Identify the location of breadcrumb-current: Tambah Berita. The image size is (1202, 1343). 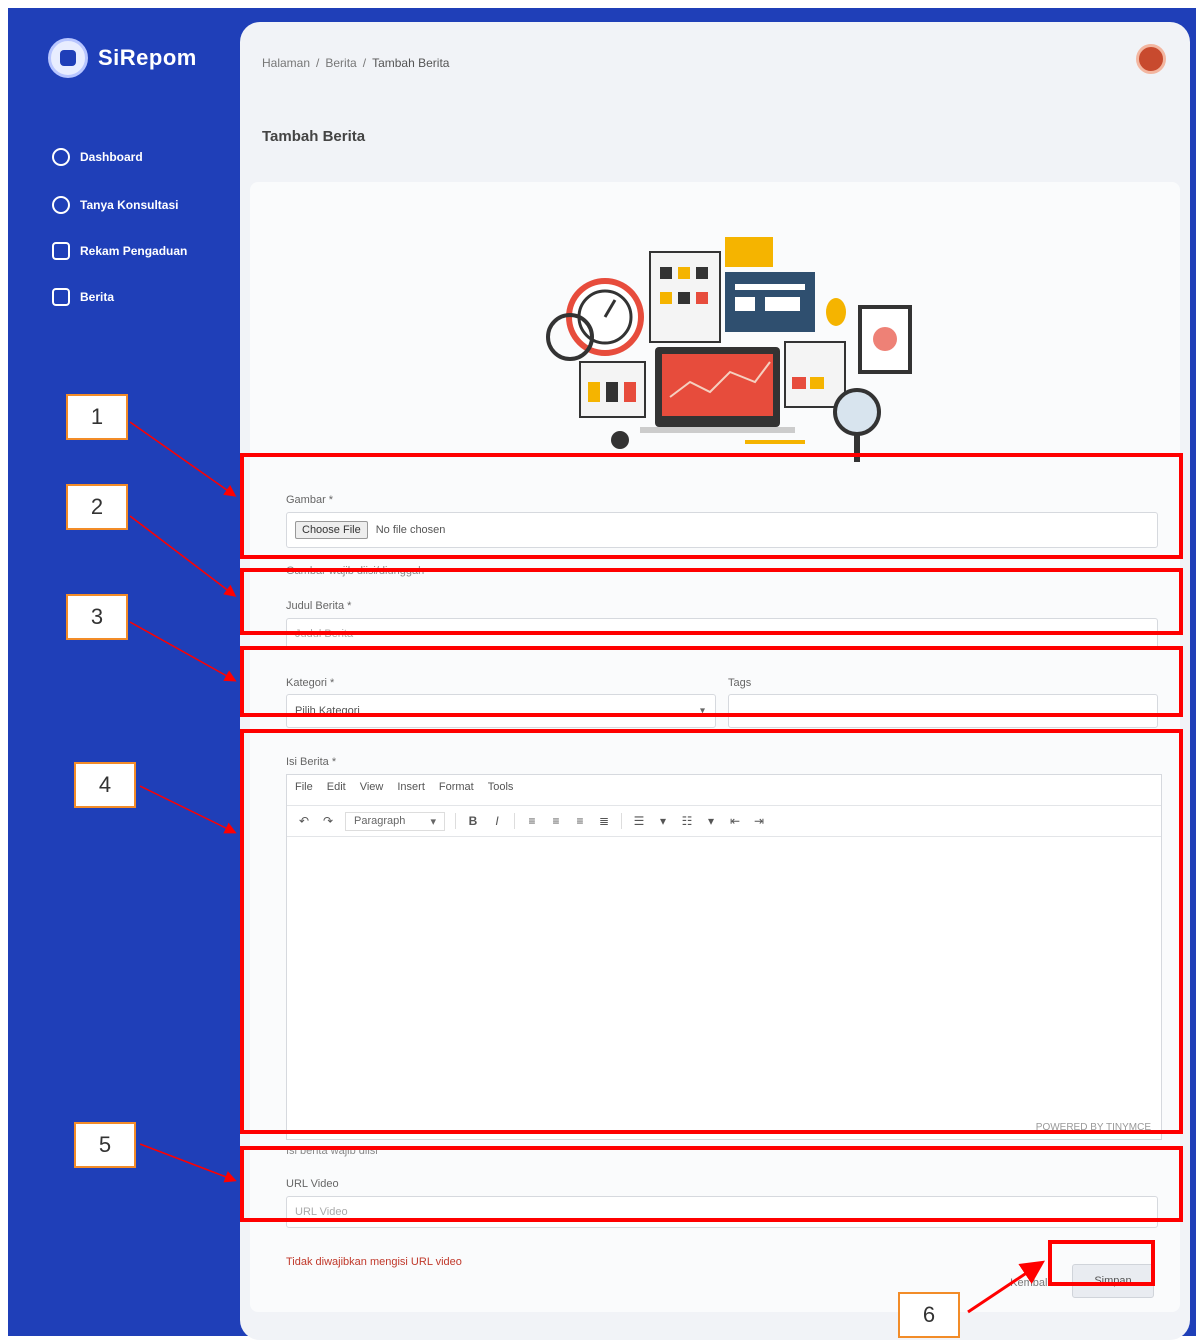
(411, 63).